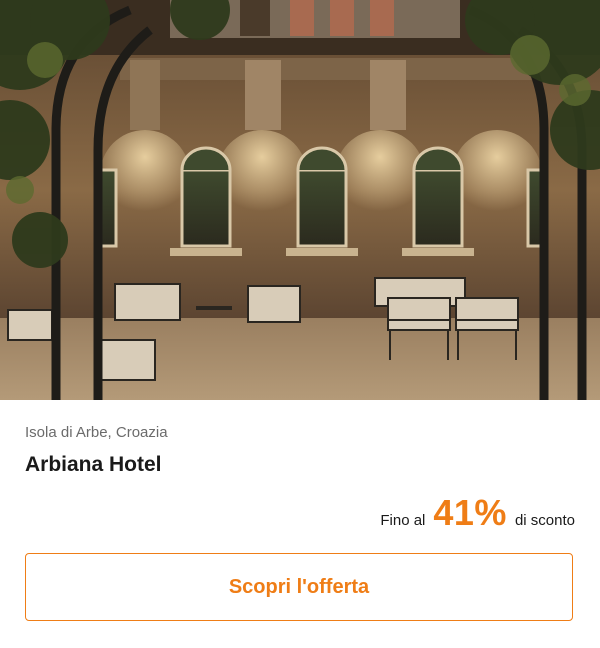  I want to click on discount-value: 41%, so click(470, 512).